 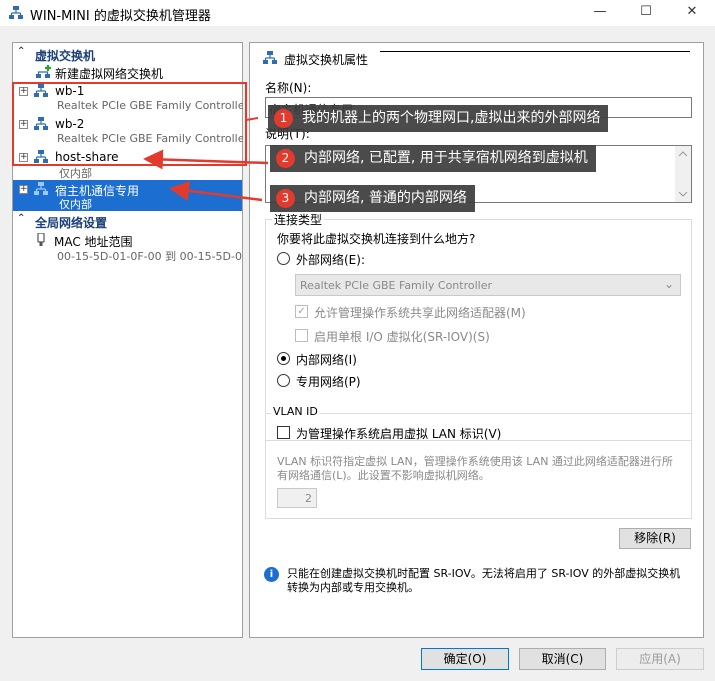 I want to click on annotation-1-number: 1, so click(x=283, y=118).